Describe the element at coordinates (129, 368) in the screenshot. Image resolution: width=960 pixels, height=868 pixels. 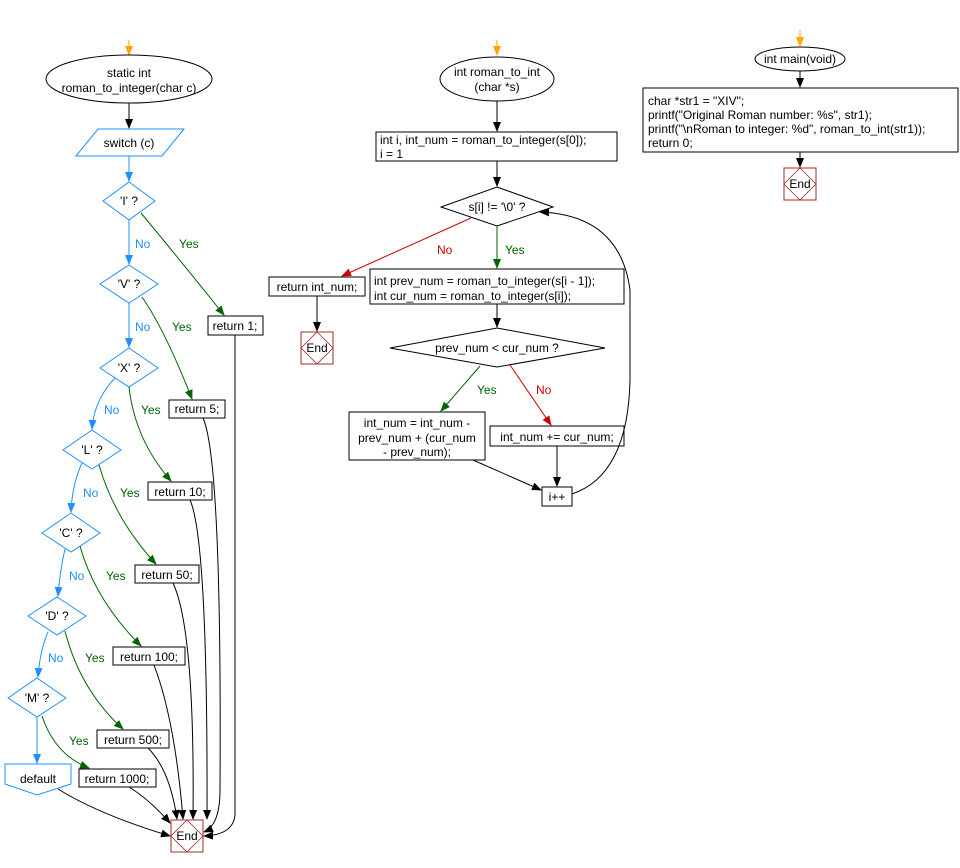
I see `case-label: 'X' ?` at that location.